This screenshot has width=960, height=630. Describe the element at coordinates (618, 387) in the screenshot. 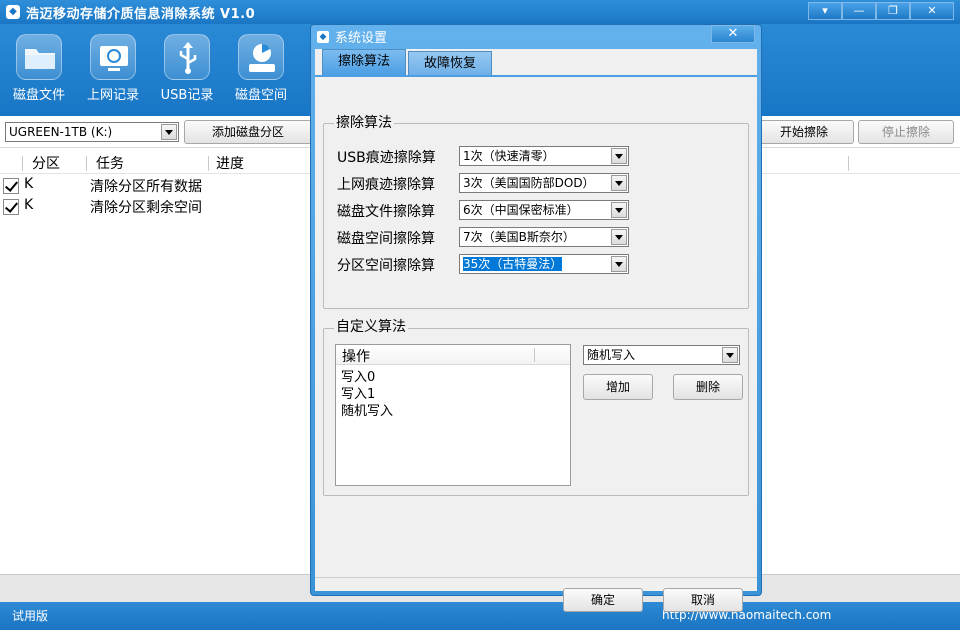

I see `add-operation-button: 增加` at that location.